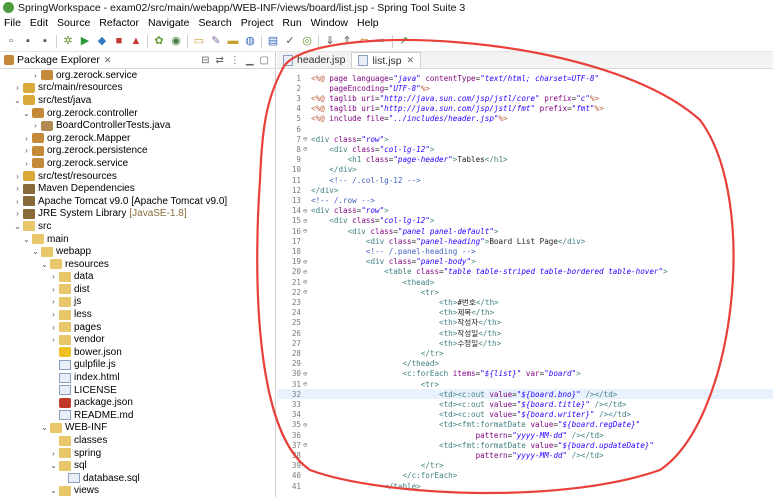 This screenshot has height=497, width=773. Describe the element at coordinates (137, 151) in the screenshot. I see `tree-item: › org.zerock.persistence` at that location.